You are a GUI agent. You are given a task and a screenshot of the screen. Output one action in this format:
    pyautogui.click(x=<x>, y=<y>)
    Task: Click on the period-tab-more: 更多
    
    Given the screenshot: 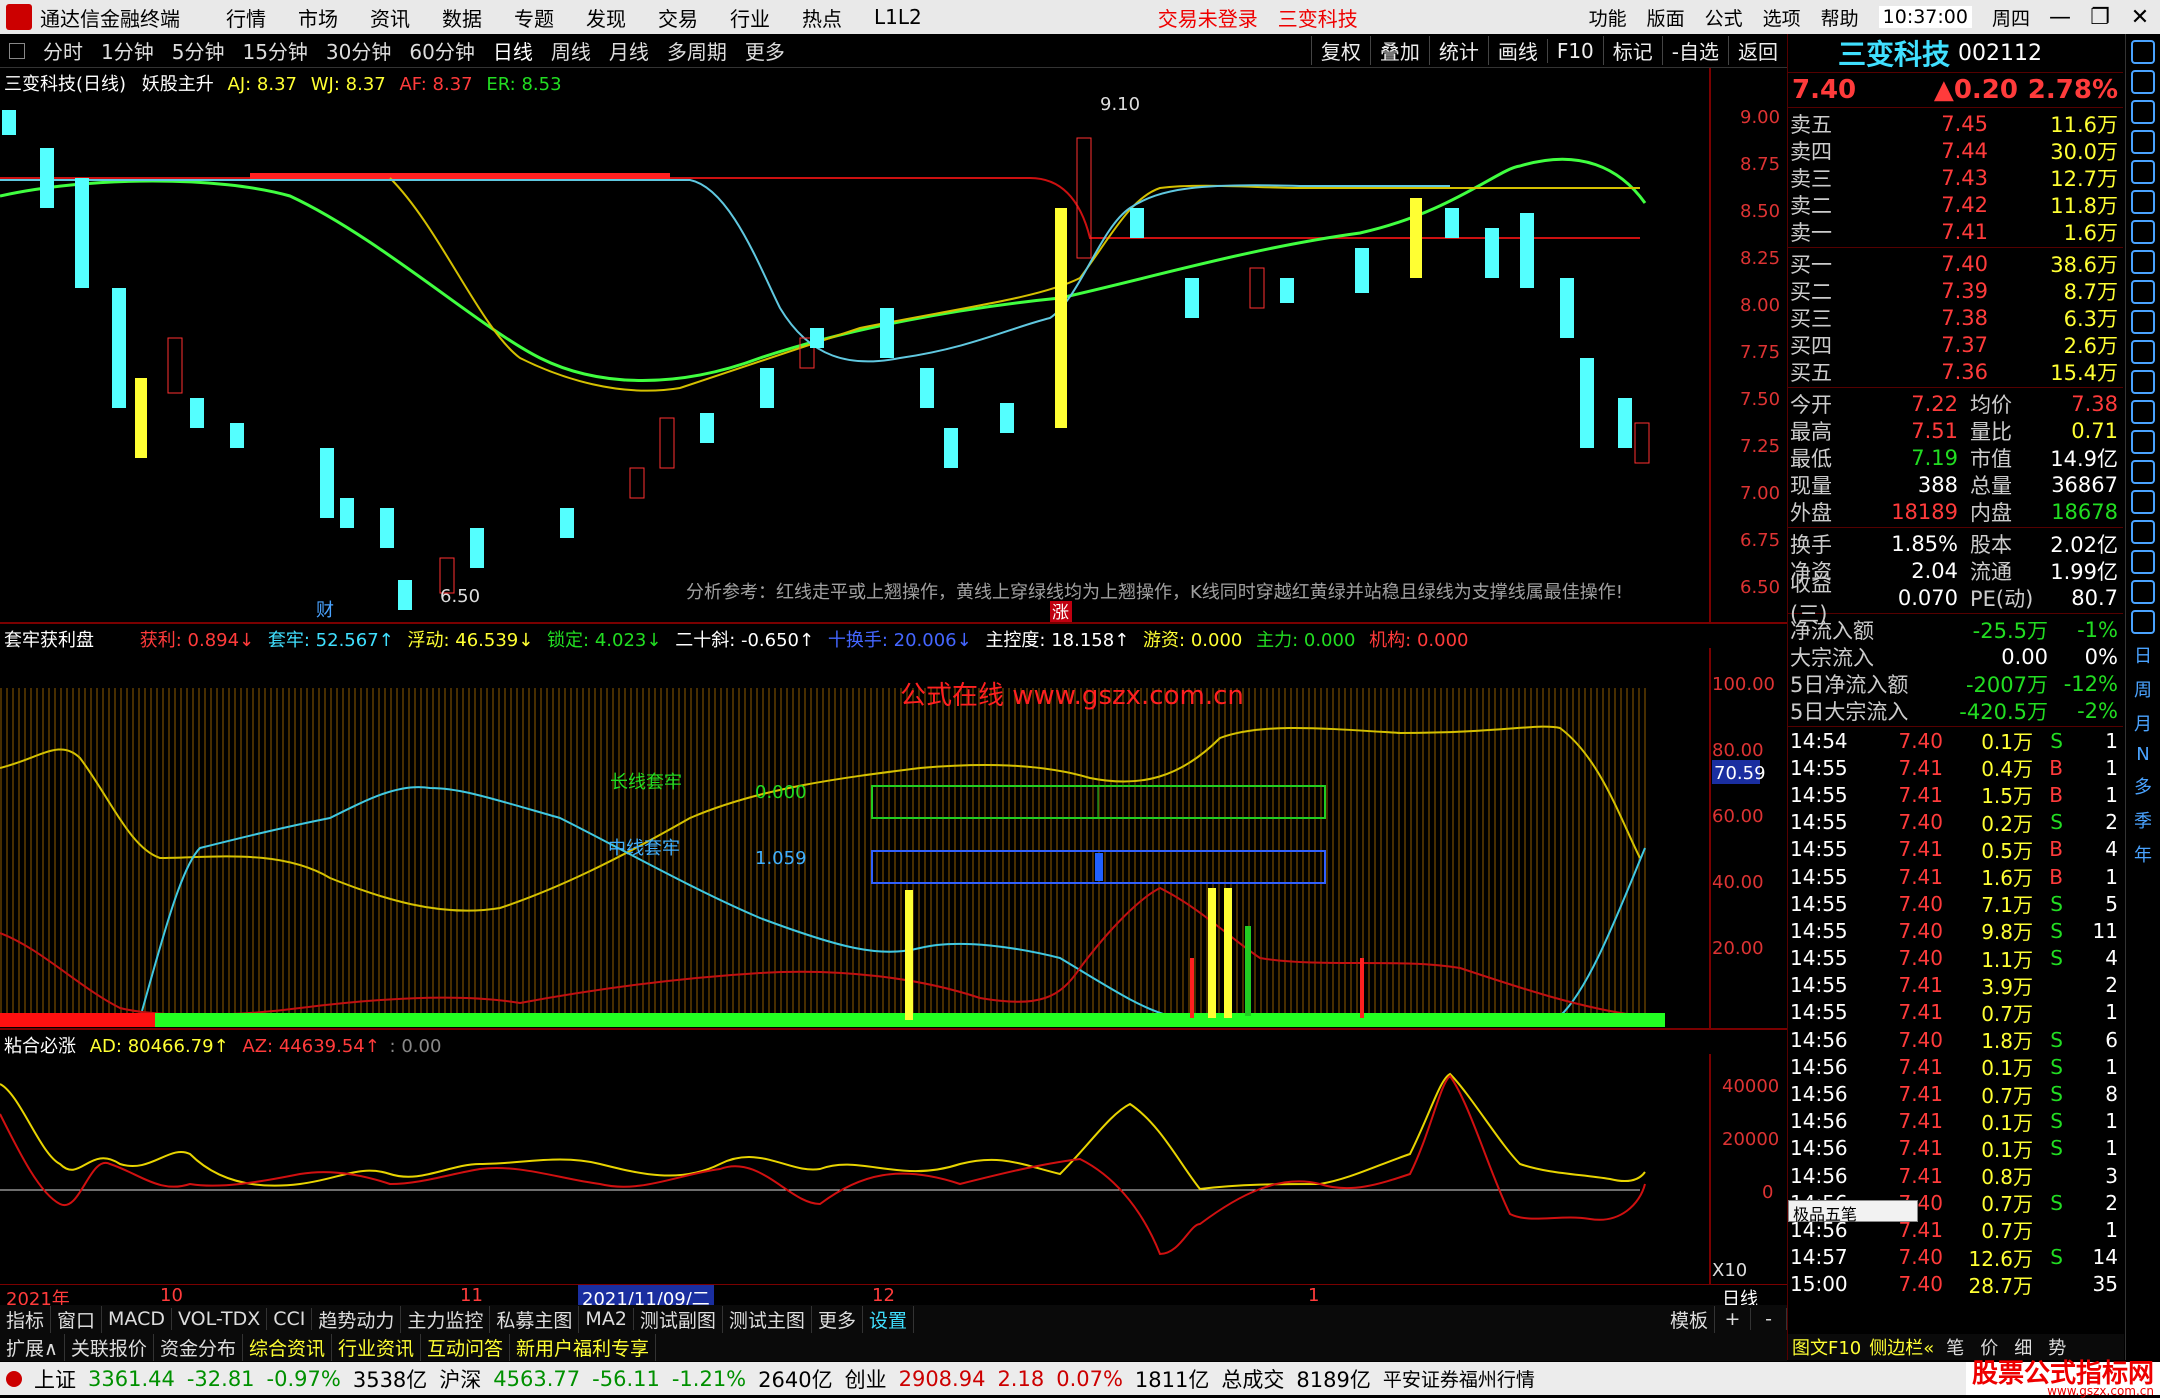 What is the action you would take?
    pyautogui.click(x=765, y=50)
    